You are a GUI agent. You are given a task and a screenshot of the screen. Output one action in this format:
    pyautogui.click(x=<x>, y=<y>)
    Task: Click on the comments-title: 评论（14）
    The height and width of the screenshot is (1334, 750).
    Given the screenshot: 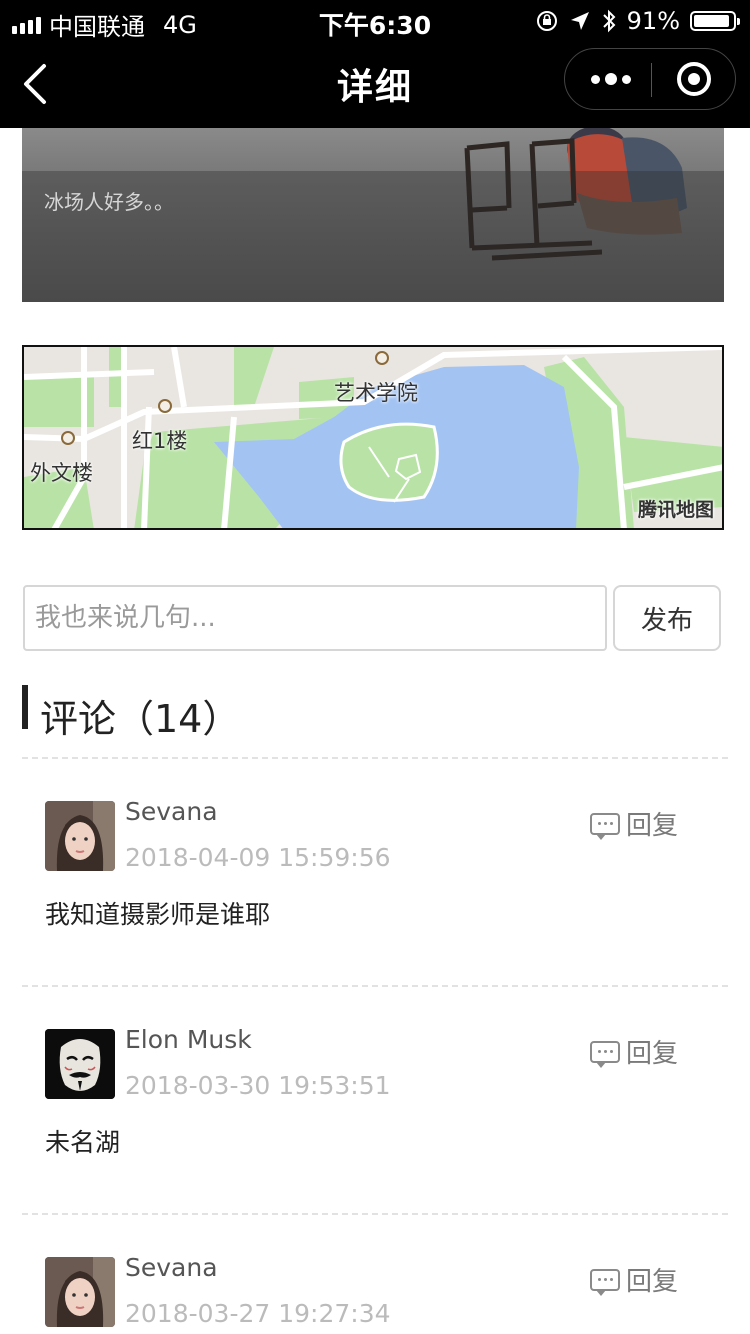 What is the action you would take?
    pyautogui.click(x=140, y=719)
    